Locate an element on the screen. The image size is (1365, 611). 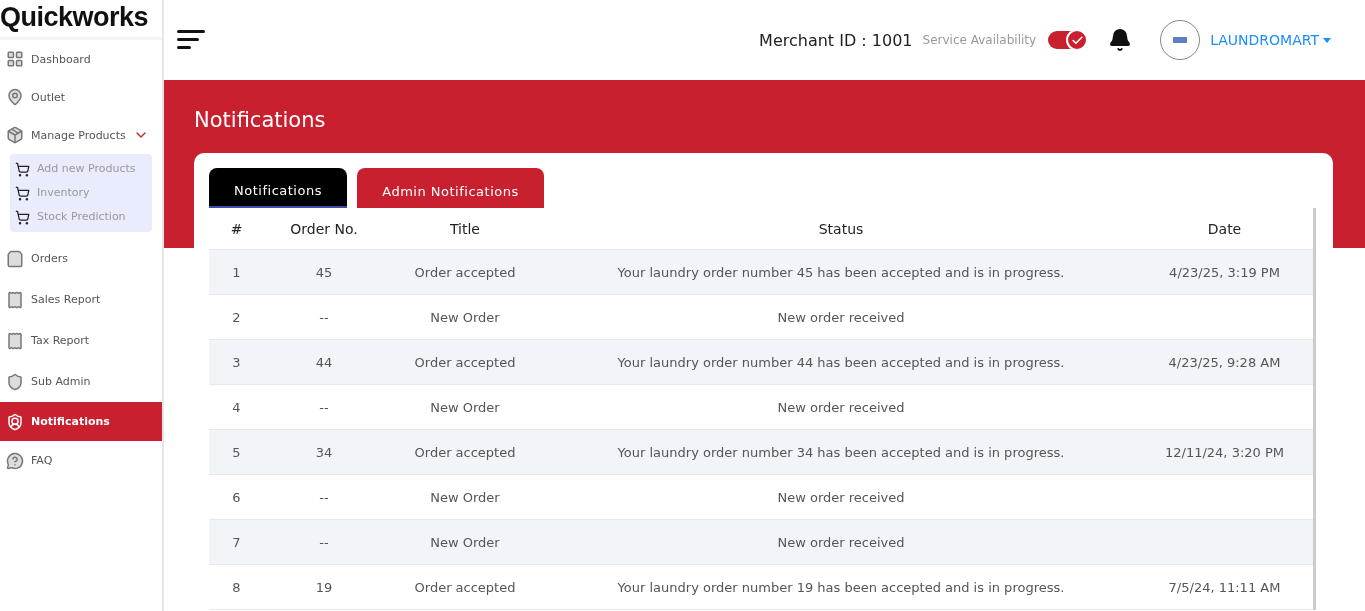
column-header: # is located at coordinates (236, 228).